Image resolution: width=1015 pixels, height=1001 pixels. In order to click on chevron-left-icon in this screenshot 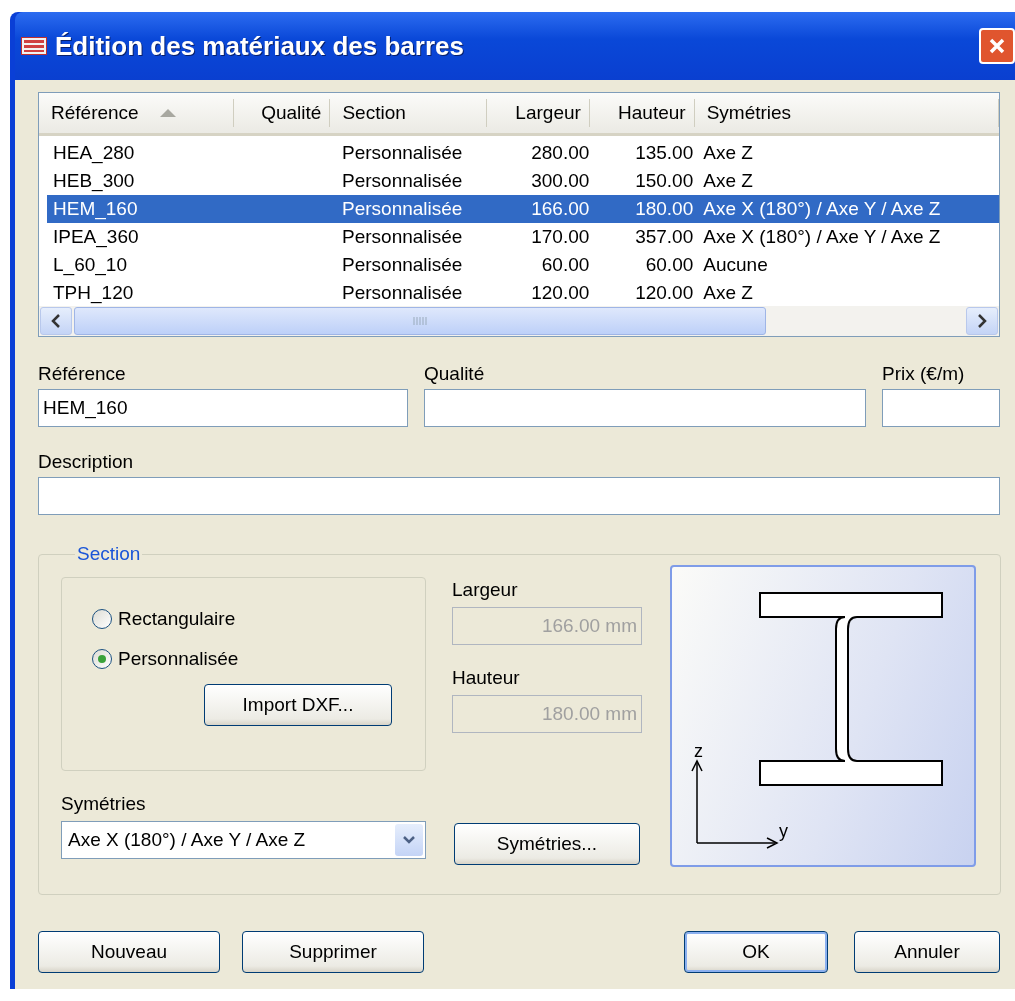, I will do `click(56, 321)`.